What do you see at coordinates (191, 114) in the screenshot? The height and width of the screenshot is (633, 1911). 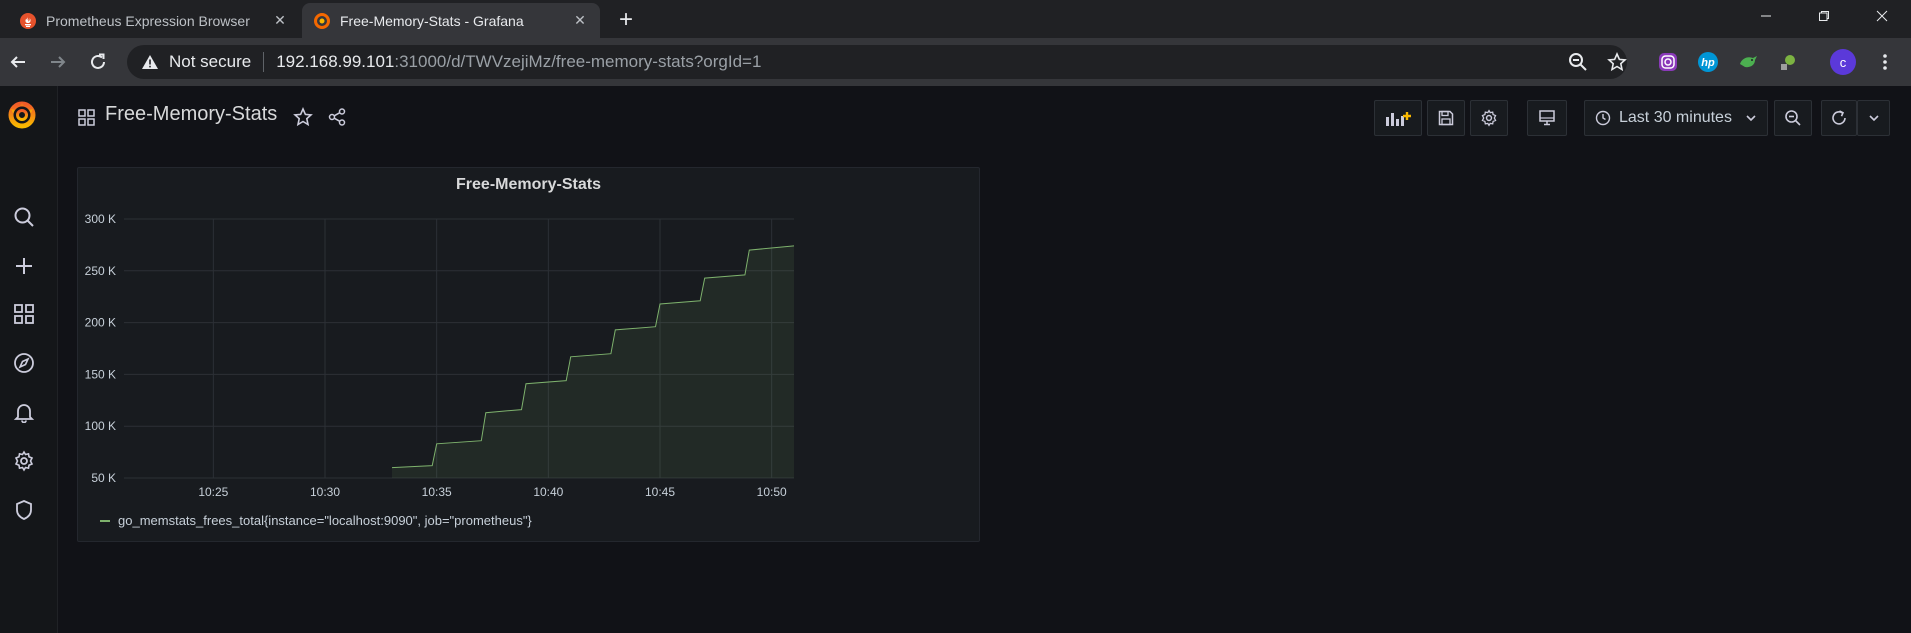 I see `dashboard-title: Free-Memory-Stats` at bounding box center [191, 114].